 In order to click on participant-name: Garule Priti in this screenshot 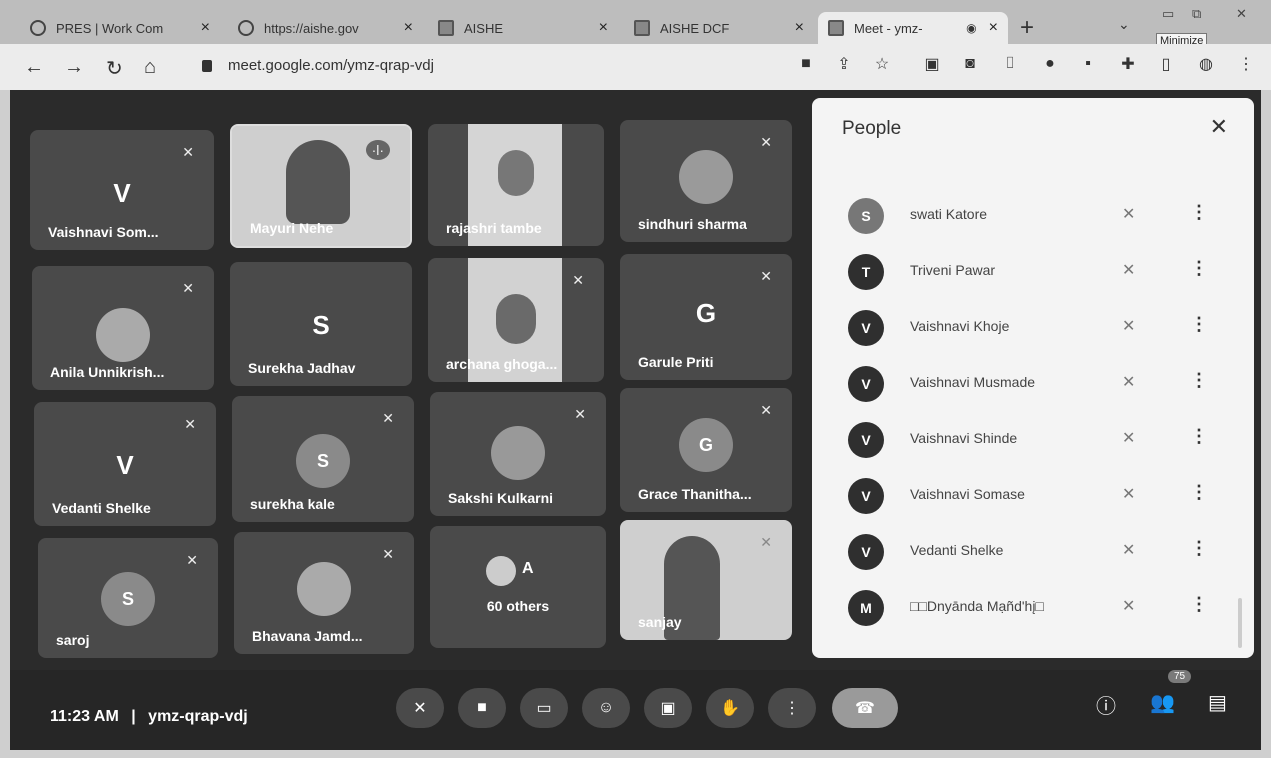, I will do `click(676, 362)`.